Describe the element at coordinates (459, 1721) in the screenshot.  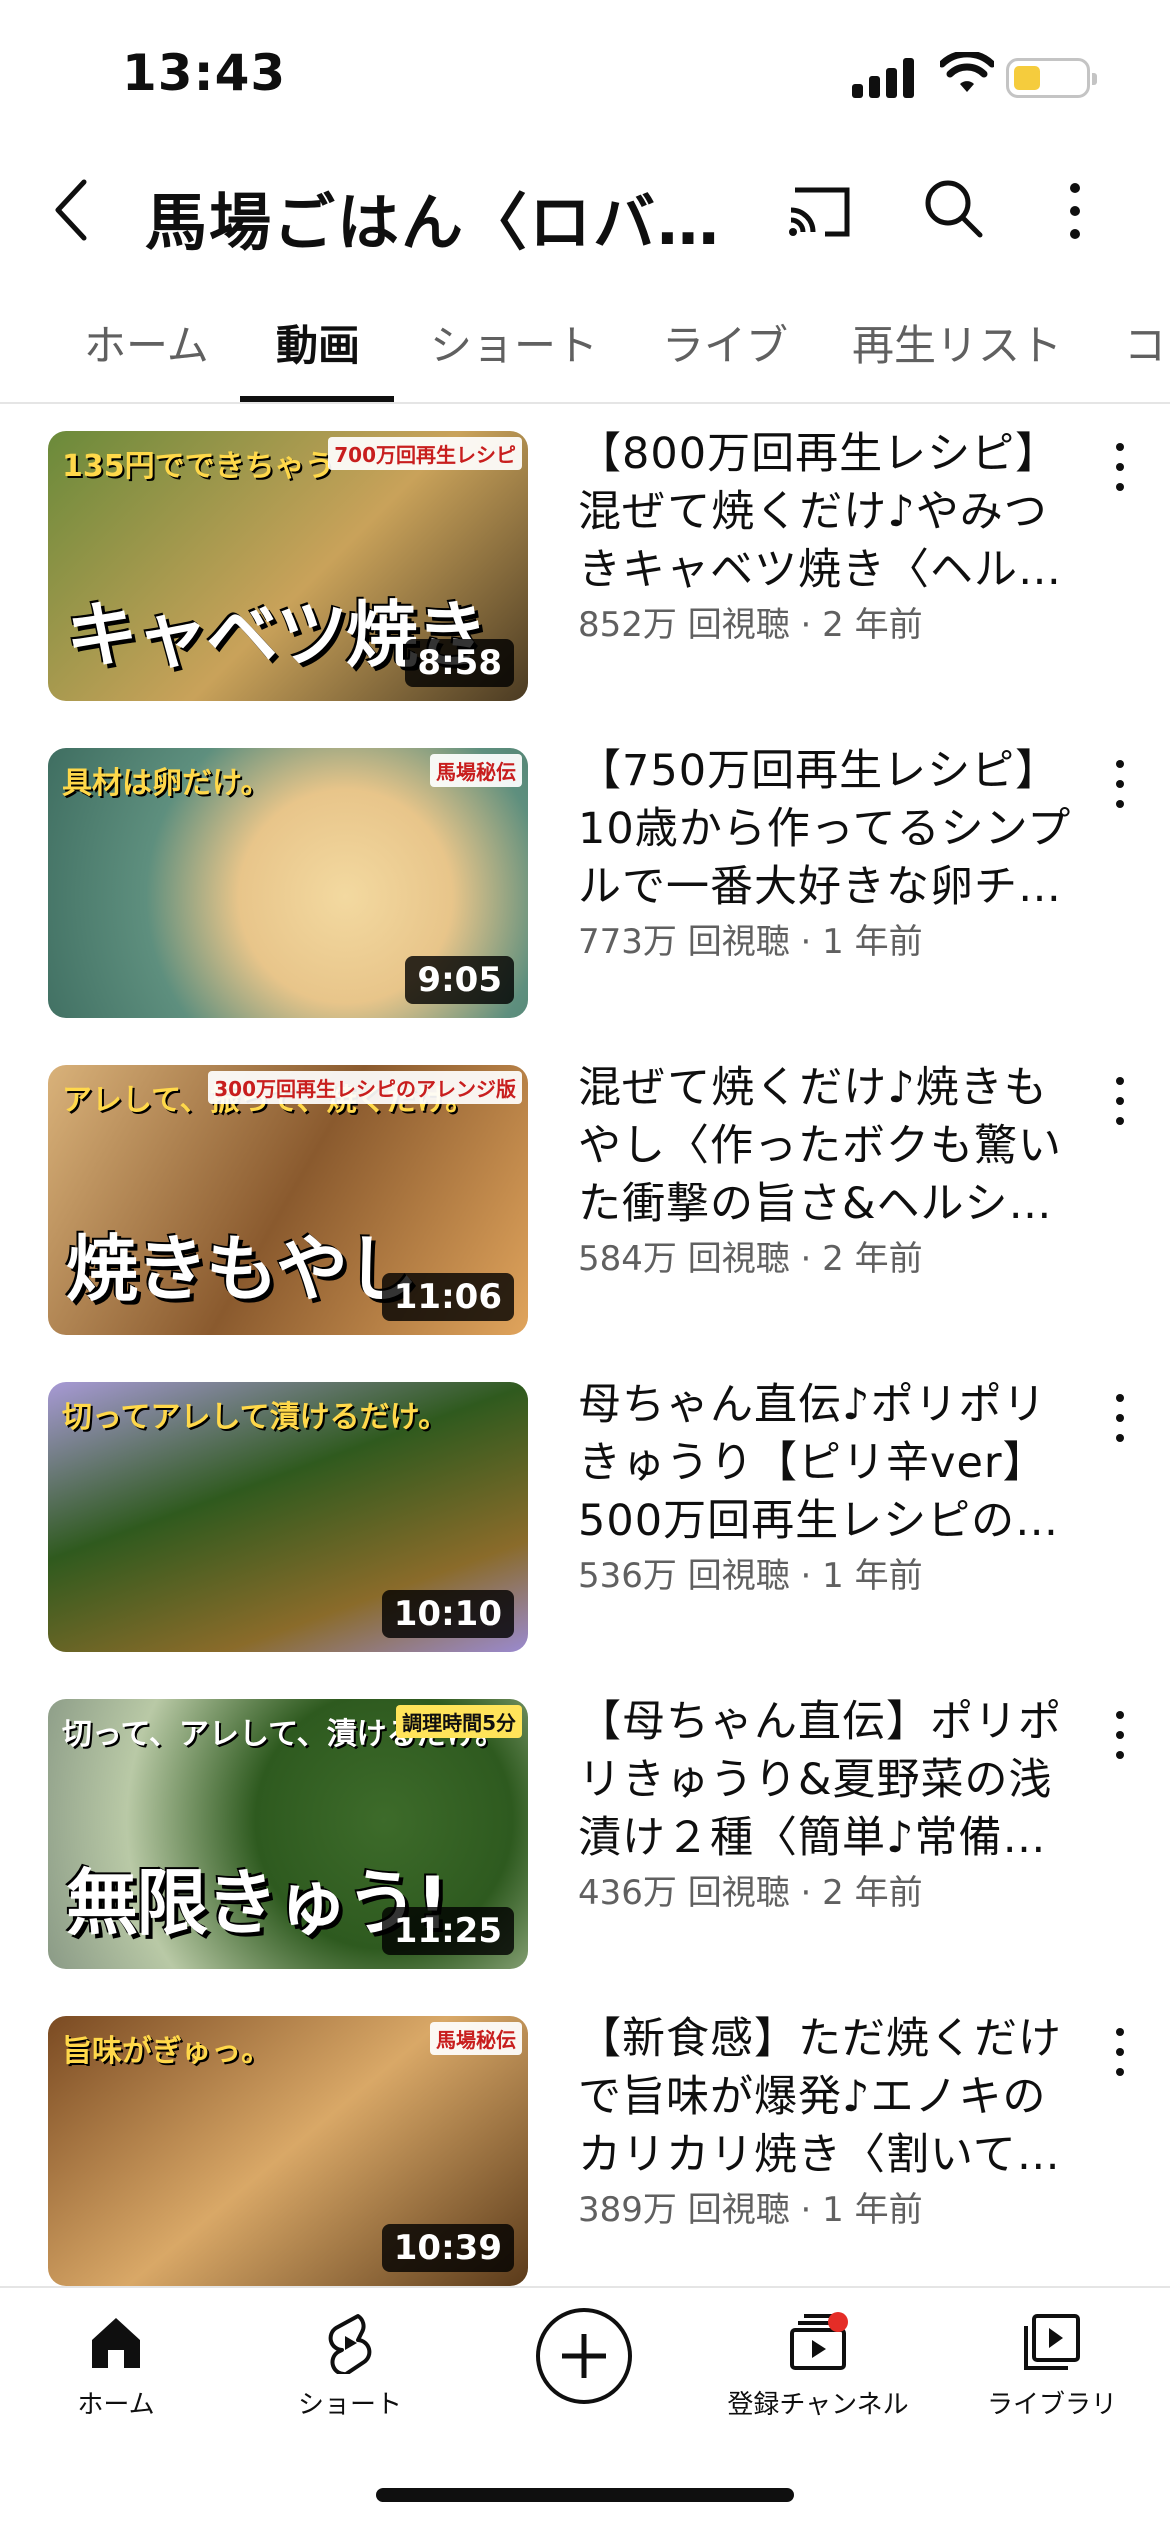
I see `thumbnail-tag: 調理時間5分` at that location.